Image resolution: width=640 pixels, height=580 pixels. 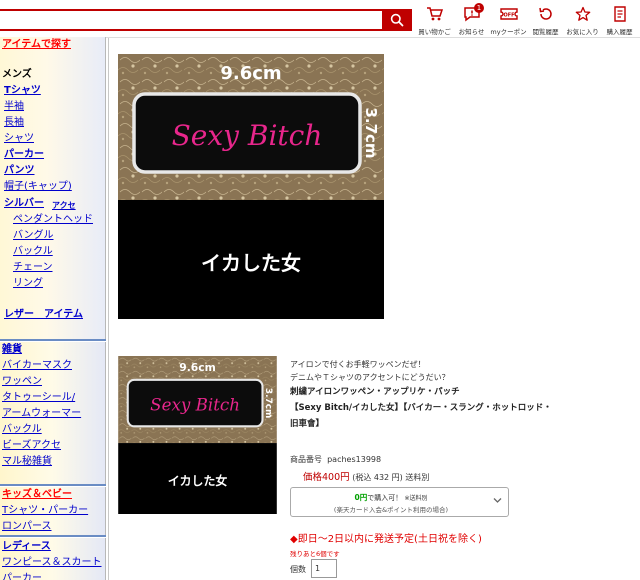 I want to click on favorites-button: お気に入り, so click(x=582, y=20).